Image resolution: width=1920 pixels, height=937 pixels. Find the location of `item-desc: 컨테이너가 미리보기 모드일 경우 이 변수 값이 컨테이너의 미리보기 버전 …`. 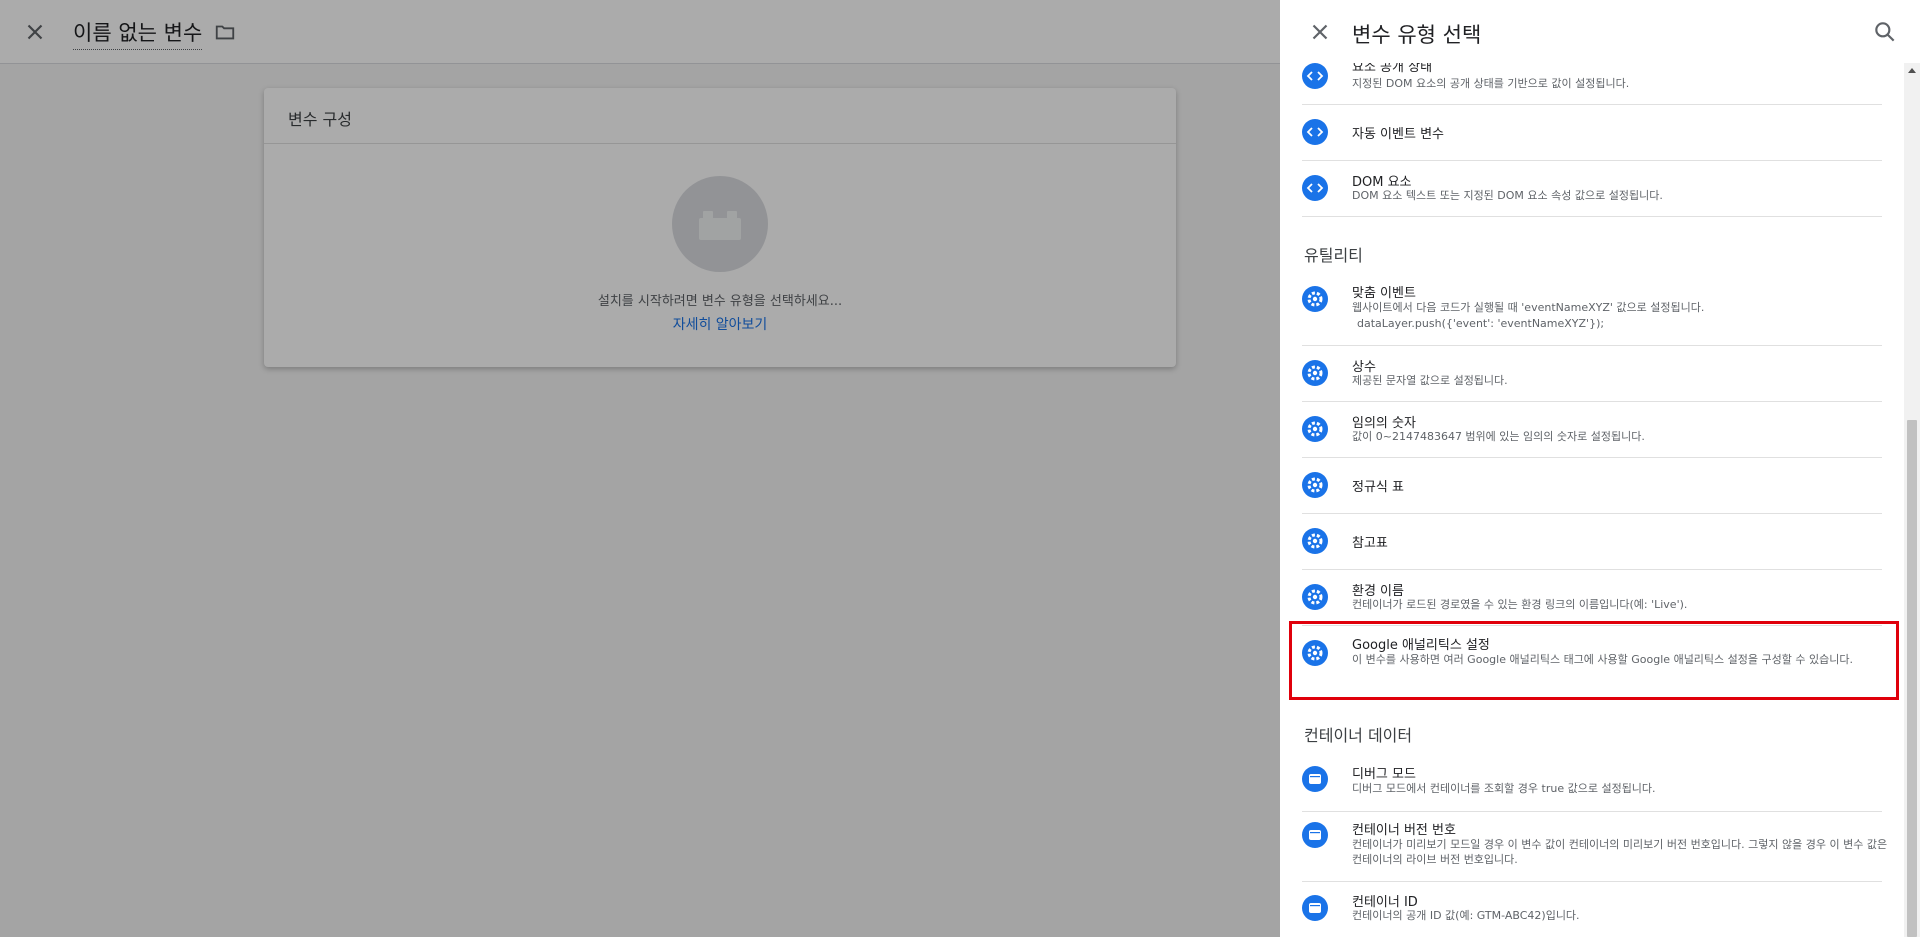

item-desc: 컨테이너가 미리보기 모드일 경우 이 변수 값이 컨테이너의 미리보기 버전 … is located at coordinates (1620, 852).